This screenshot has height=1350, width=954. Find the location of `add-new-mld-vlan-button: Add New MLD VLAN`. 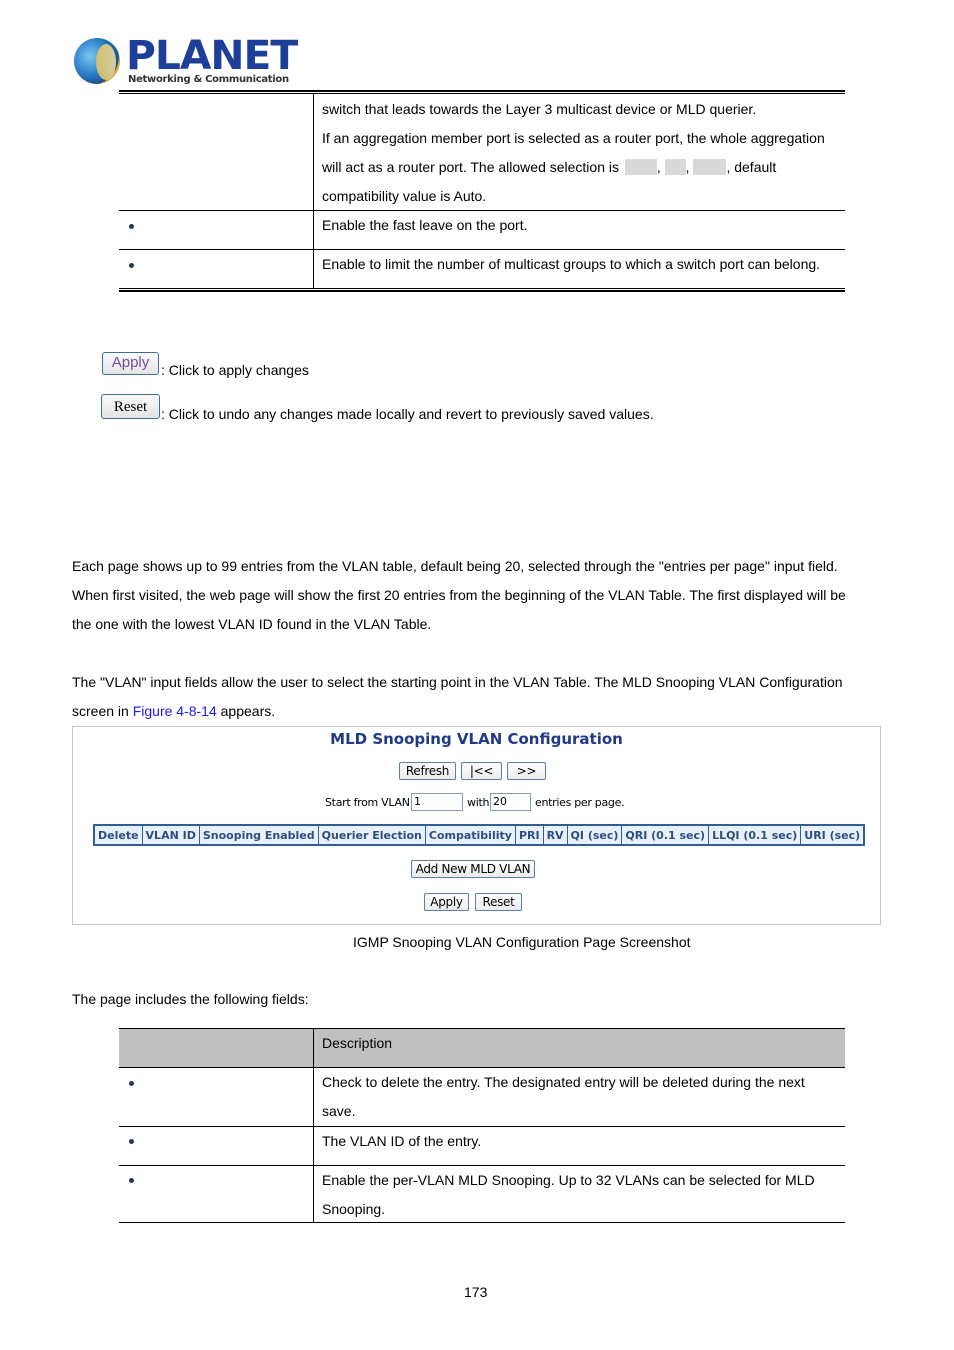

add-new-mld-vlan-button: Add New MLD VLAN is located at coordinates (473, 869).